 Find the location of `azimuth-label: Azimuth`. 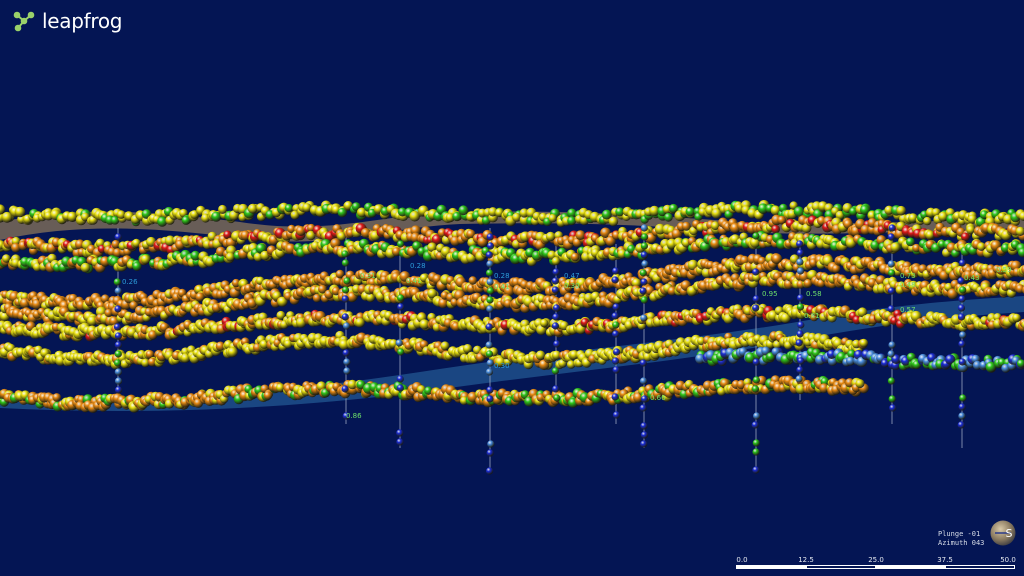

azimuth-label: Azimuth is located at coordinates (953, 543).